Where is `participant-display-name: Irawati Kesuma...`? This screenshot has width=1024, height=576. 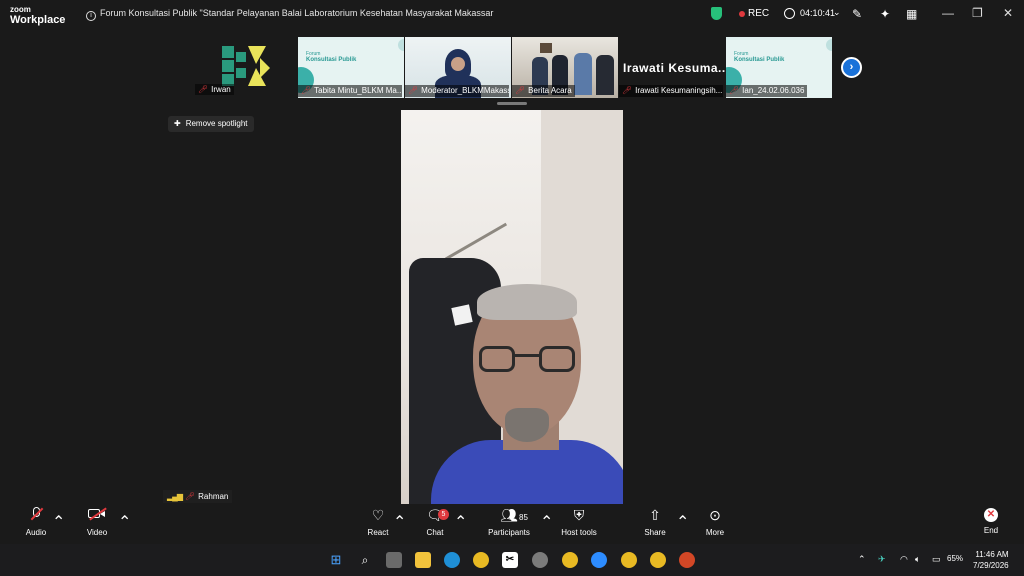 participant-display-name: Irawati Kesuma... is located at coordinates (674, 68).